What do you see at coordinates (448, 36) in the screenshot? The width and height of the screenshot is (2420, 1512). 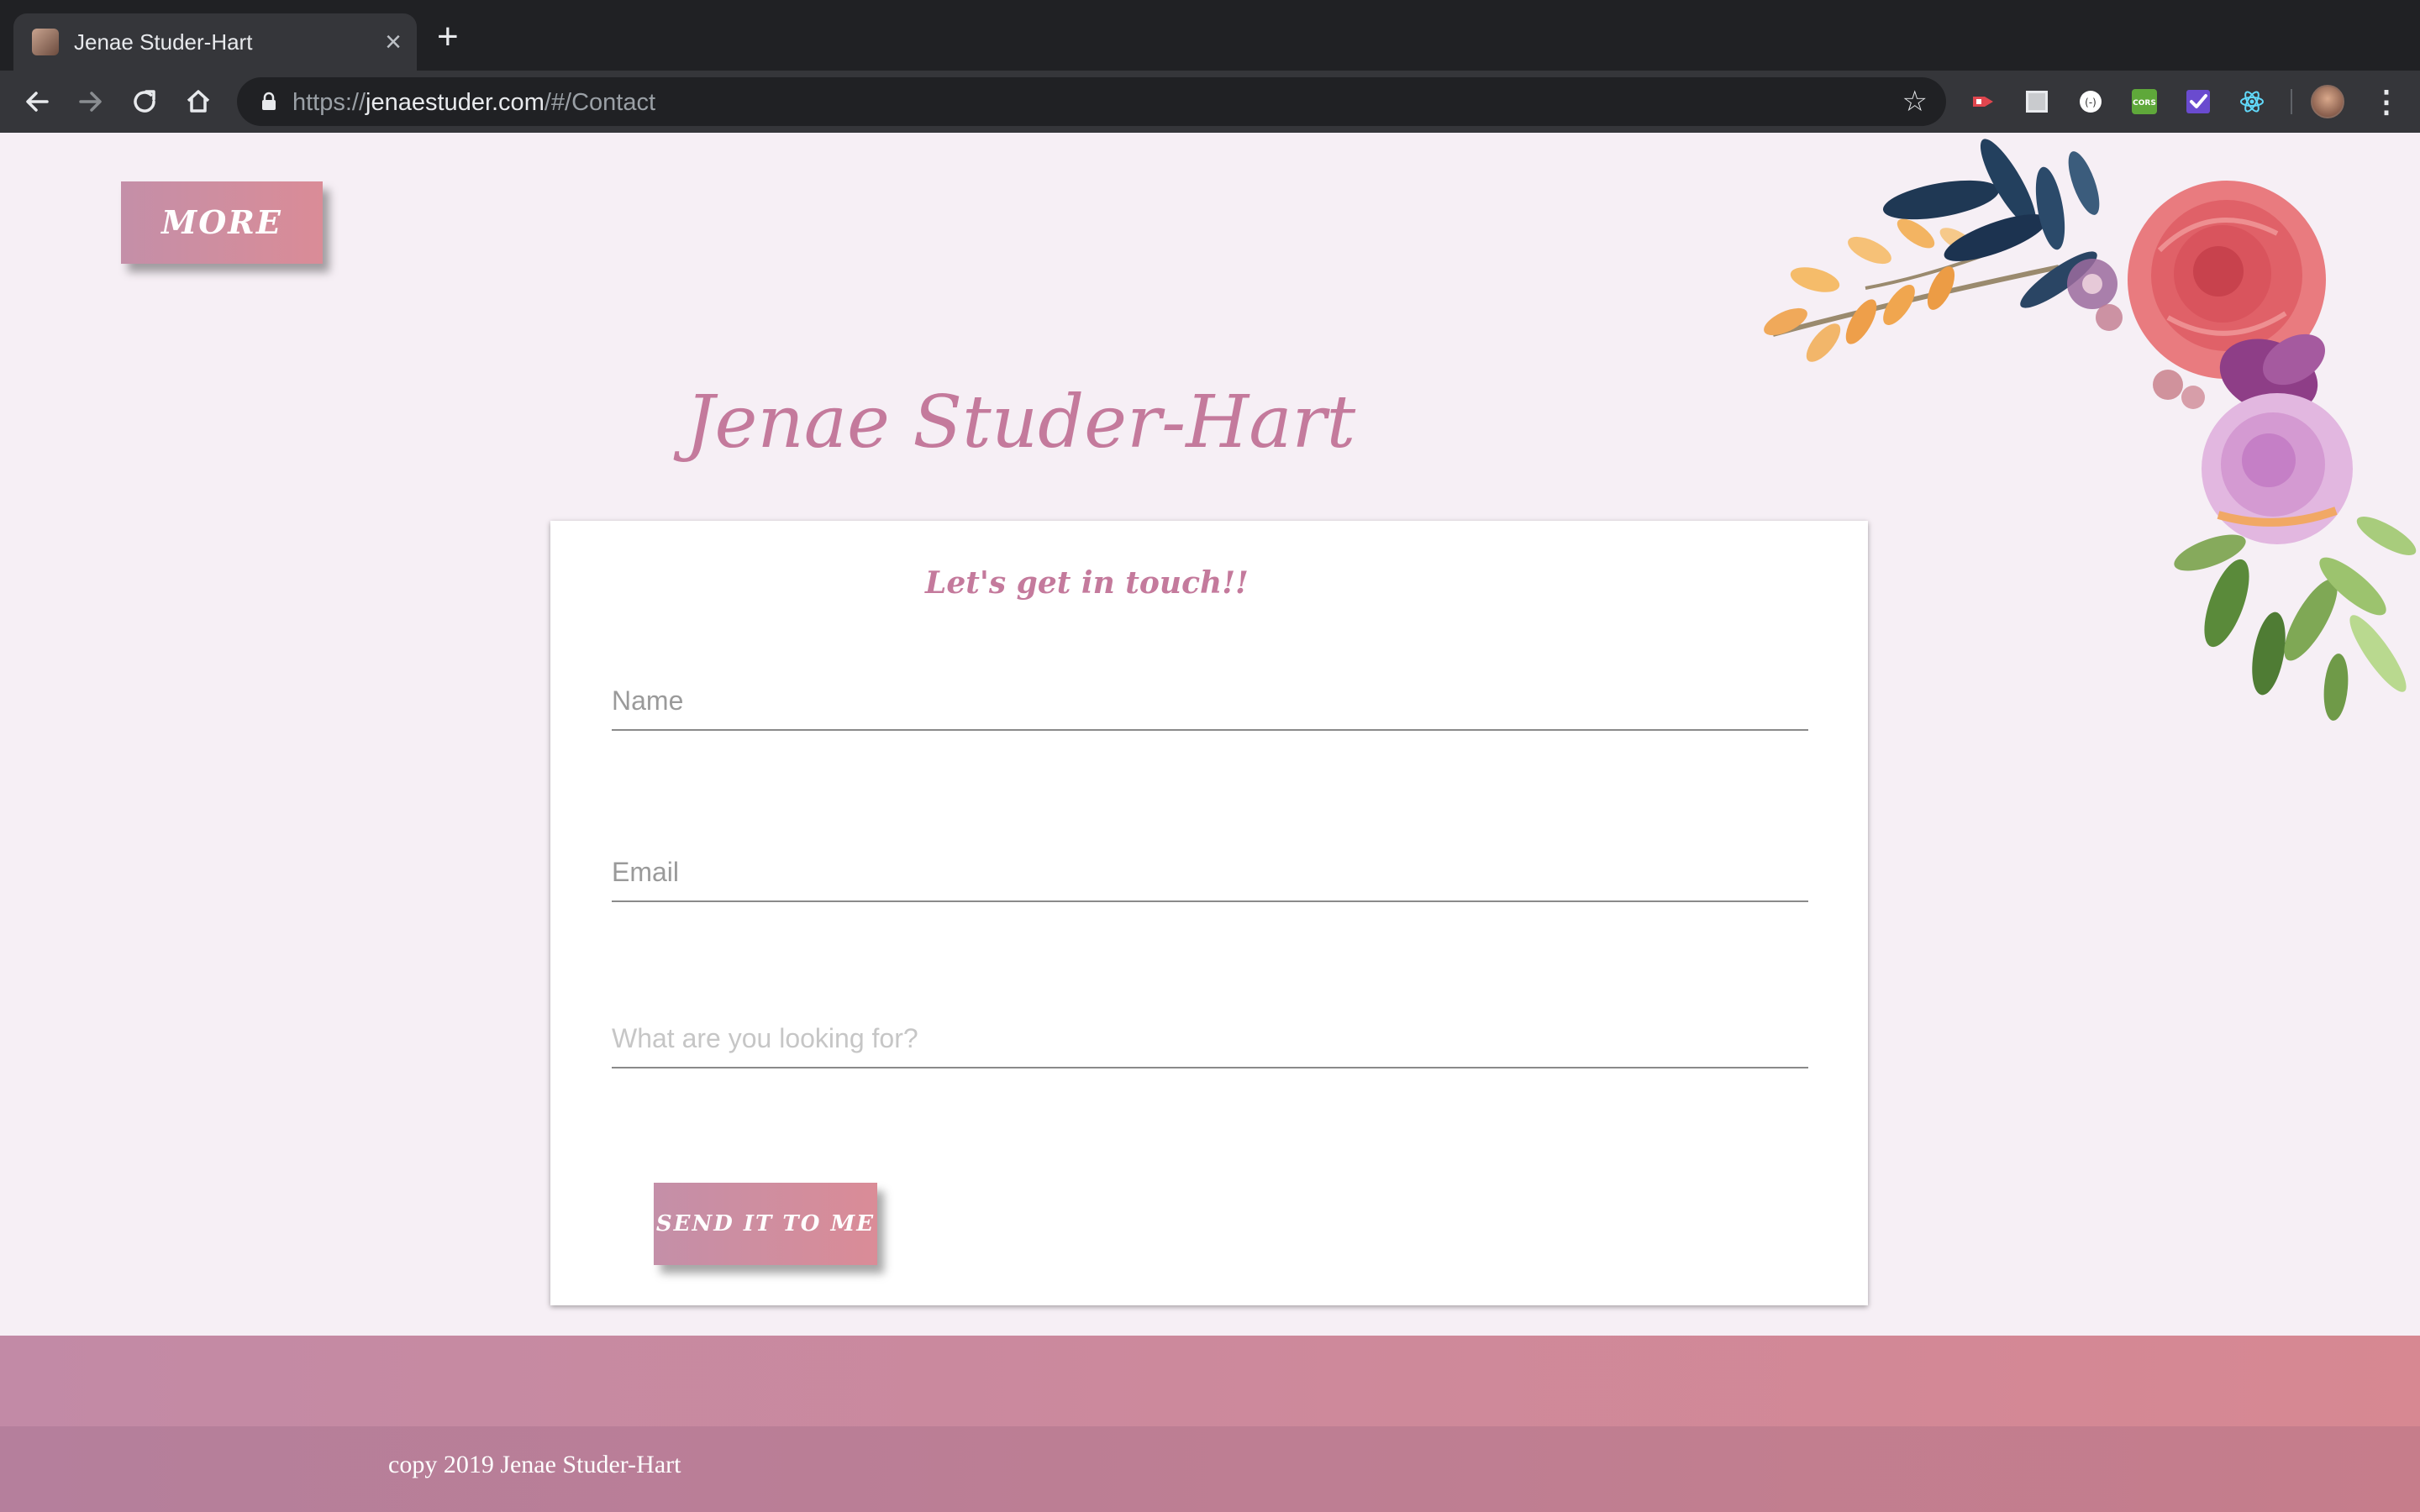 I see `new-tab-icon: +` at bounding box center [448, 36].